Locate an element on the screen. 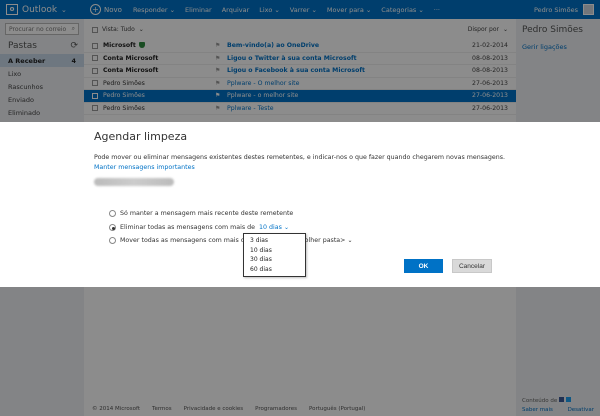  dialog-title: Agendar limpeza is located at coordinates (141, 136).